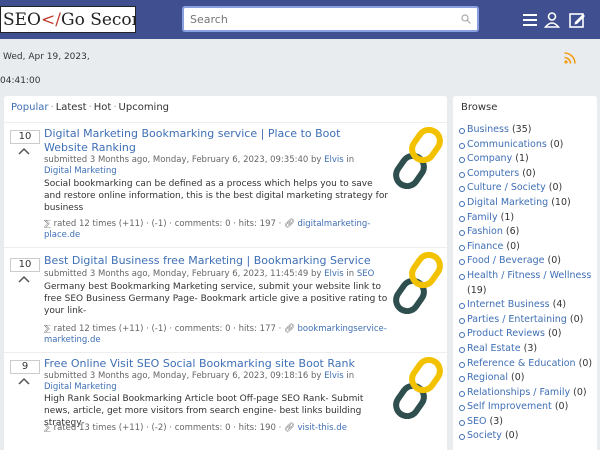 The height and width of the screenshot is (450, 600). I want to click on category-item: Internet Business (4), so click(527, 305).